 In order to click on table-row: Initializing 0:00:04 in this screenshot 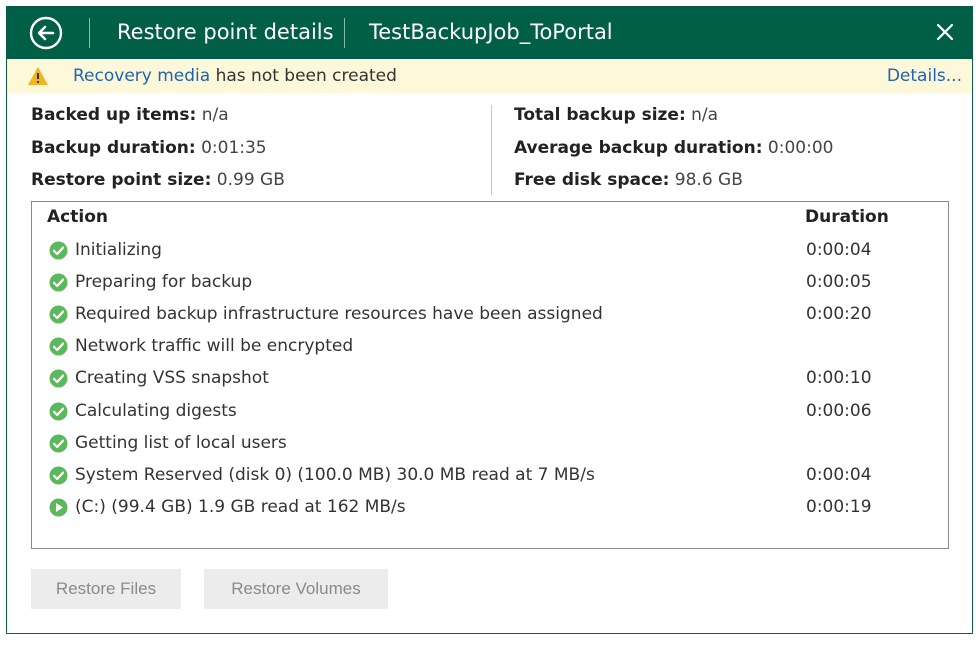, I will do `click(490, 254)`.